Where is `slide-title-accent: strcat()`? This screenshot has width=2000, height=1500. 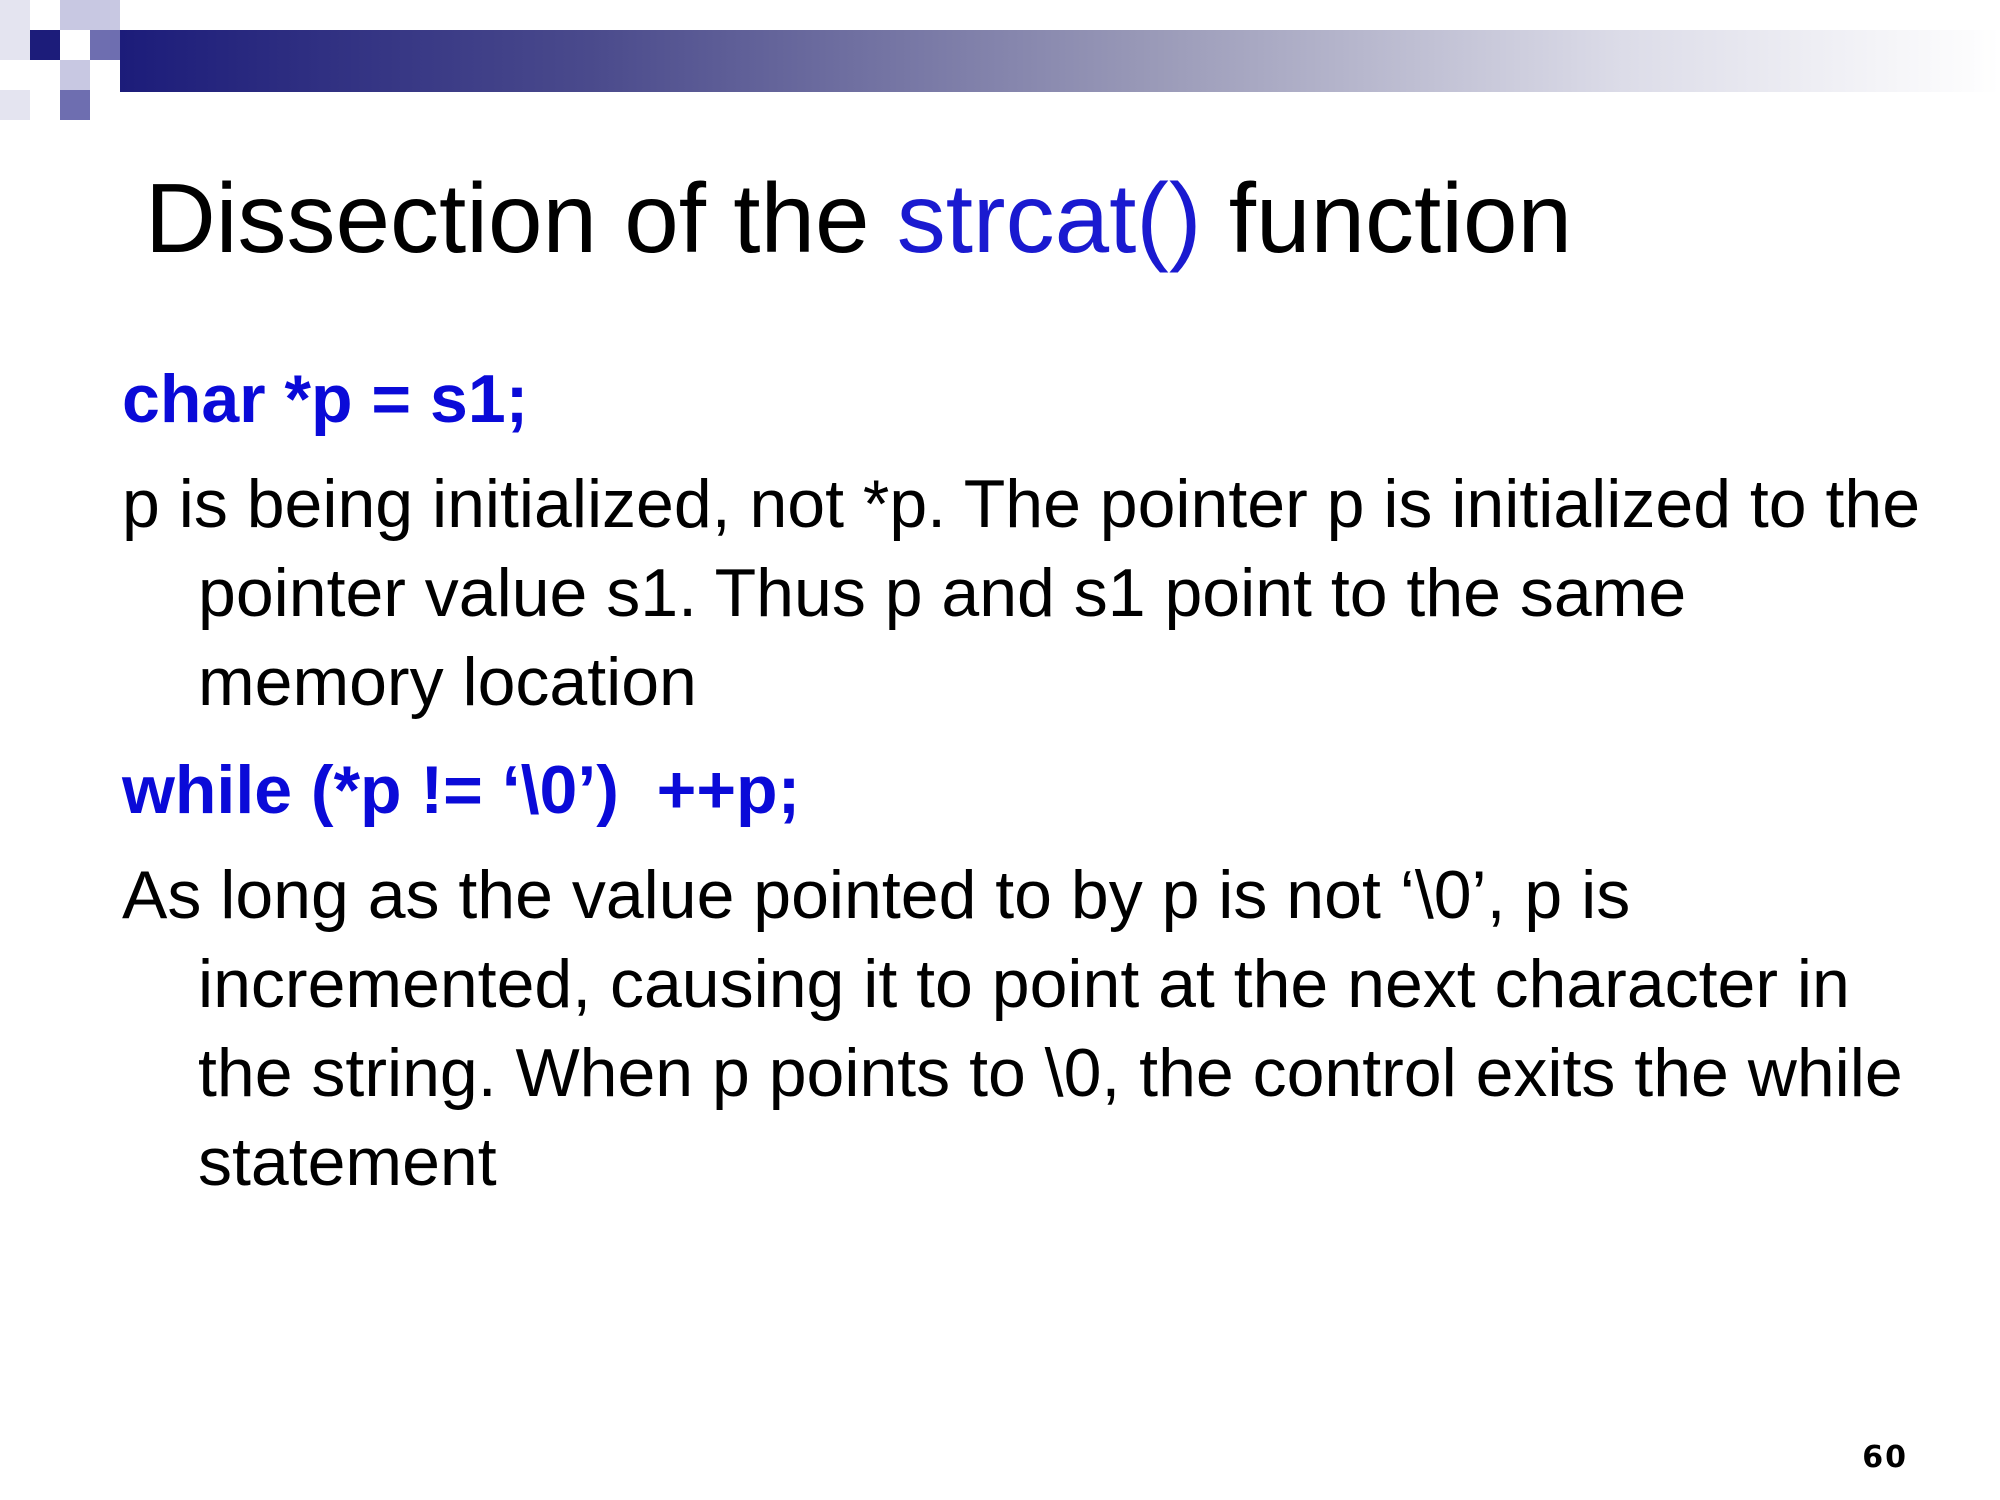
slide-title-accent: strcat() is located at coordinates (1049, 218).